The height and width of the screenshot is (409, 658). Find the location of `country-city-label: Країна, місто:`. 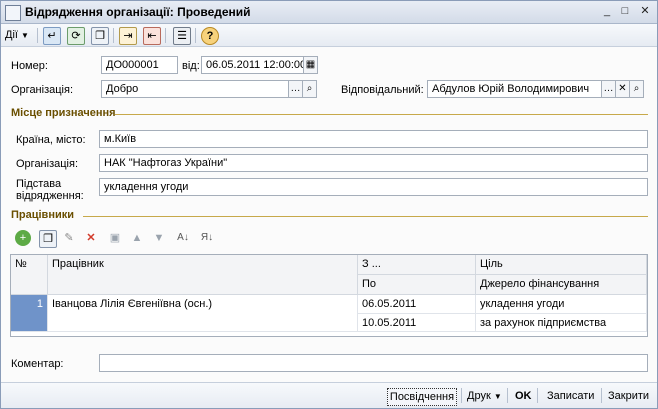

country-city-label: Країна, місто: is located at coordinates (51, 140).